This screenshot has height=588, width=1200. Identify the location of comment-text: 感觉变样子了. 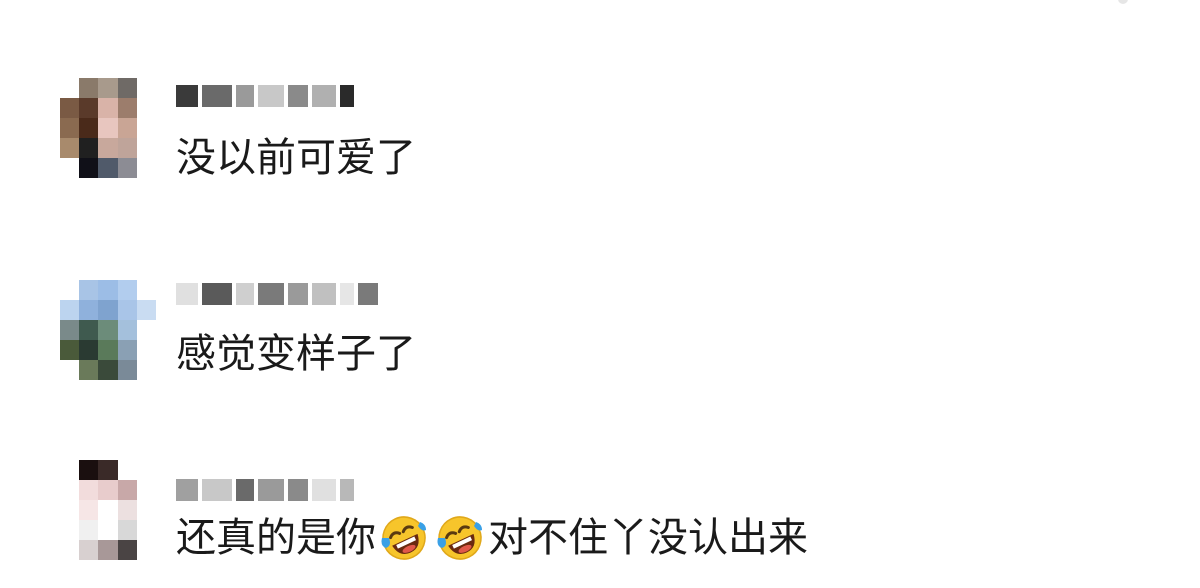
(296, 354).